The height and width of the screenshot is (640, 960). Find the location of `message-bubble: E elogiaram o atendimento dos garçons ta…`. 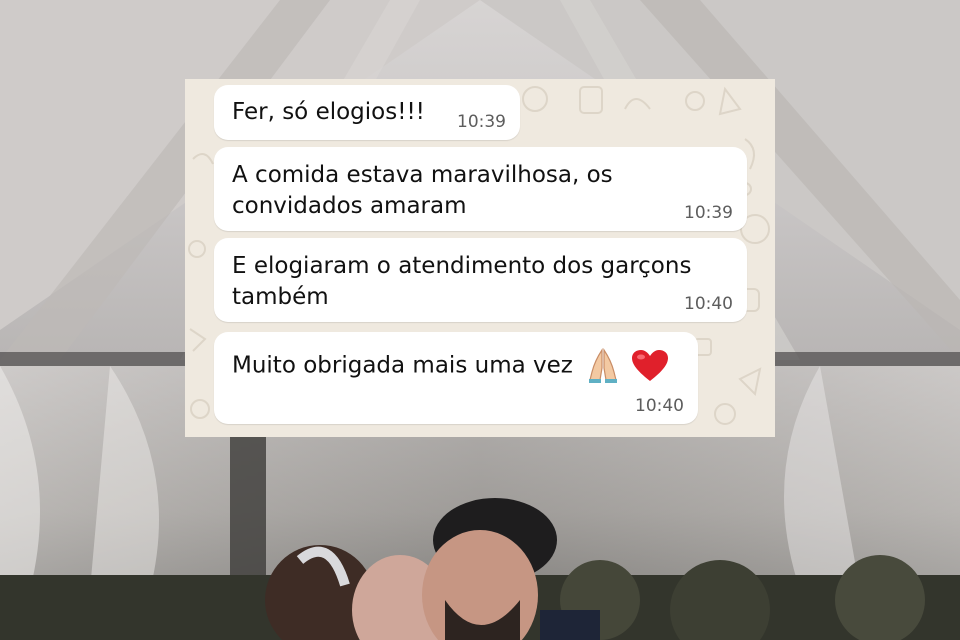

message-bubble: E elogiaram o atendimento dos garçons ta… is located at coordinates (480, 280).